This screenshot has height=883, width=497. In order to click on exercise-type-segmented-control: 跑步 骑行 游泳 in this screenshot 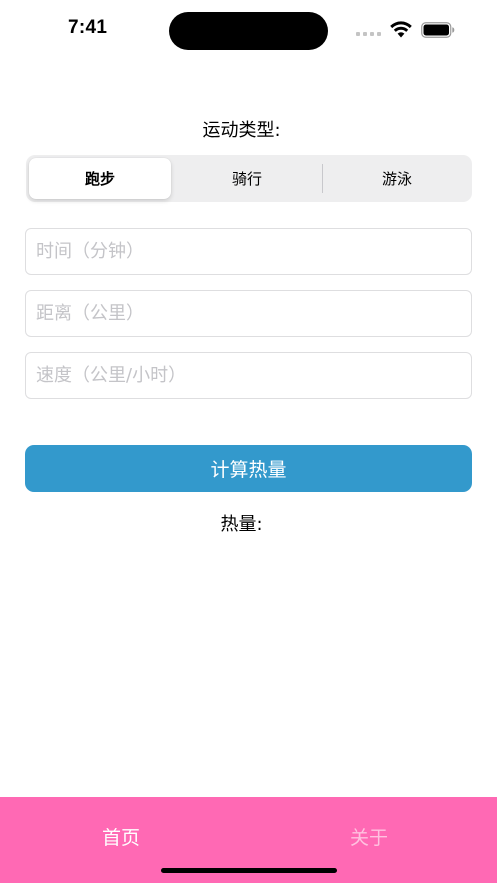, I will do `click(249, 178)`.